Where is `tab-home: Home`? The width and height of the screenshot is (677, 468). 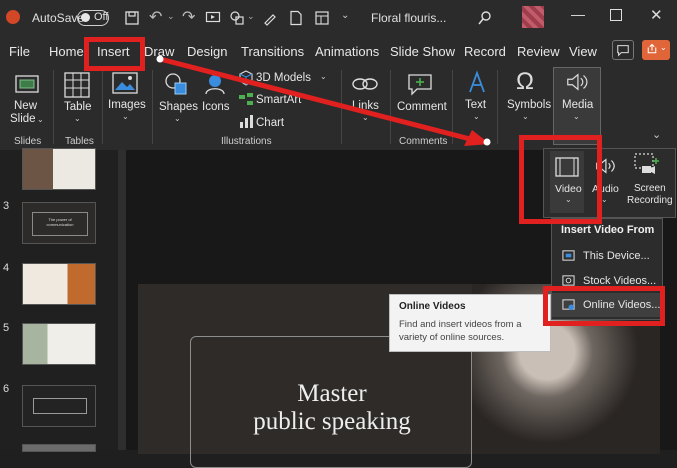 tab-home: Home is located at coordinates (66, 51).